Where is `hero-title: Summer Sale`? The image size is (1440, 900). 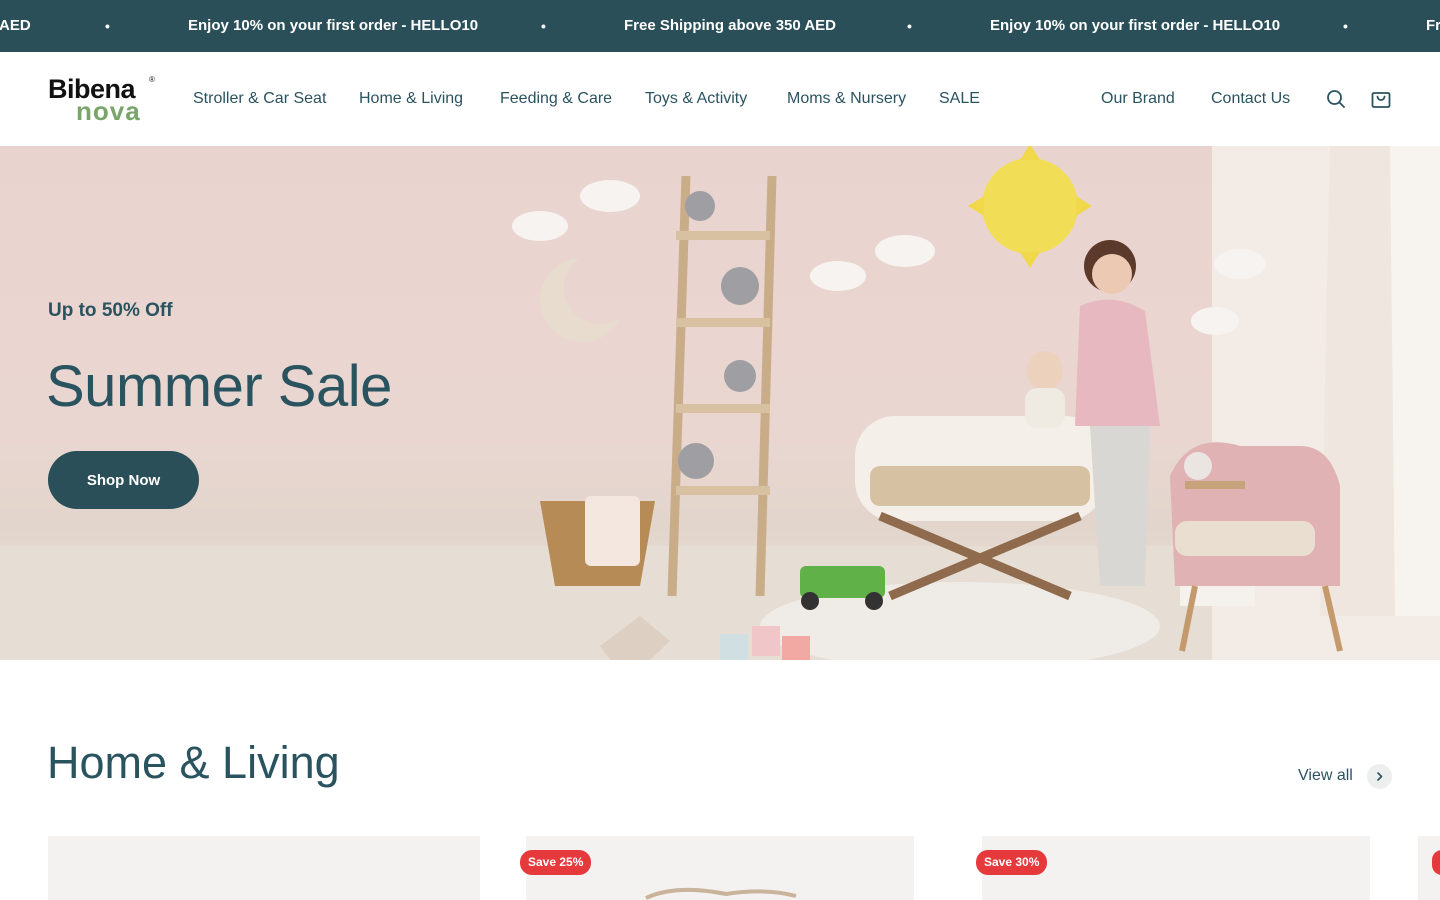 hero-title: Summer Sale is located at coordinates (219, 386).